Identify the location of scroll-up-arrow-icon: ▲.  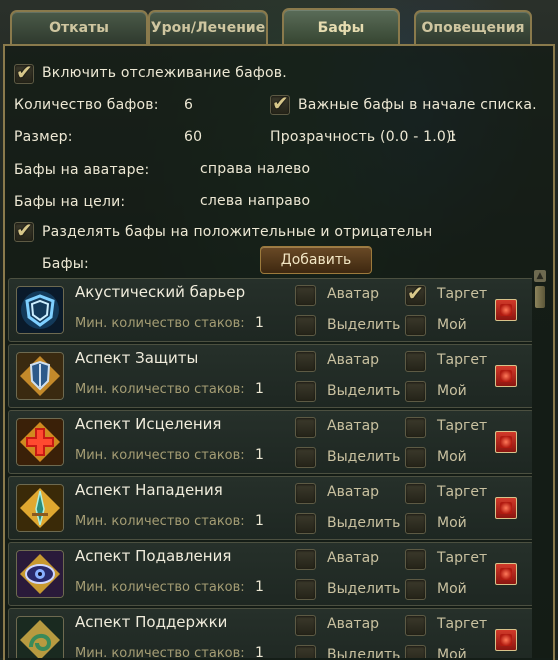
(540, 276).